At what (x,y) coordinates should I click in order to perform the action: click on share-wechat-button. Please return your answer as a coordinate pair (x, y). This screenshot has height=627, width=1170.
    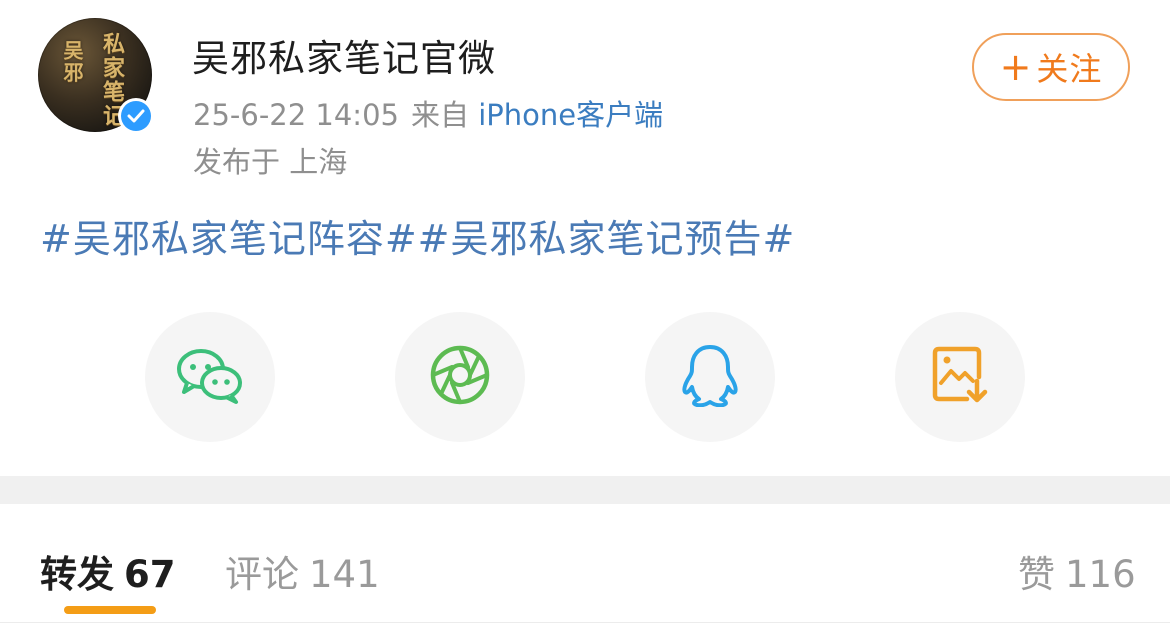
    Looking at the image, I should click on (210, 377).